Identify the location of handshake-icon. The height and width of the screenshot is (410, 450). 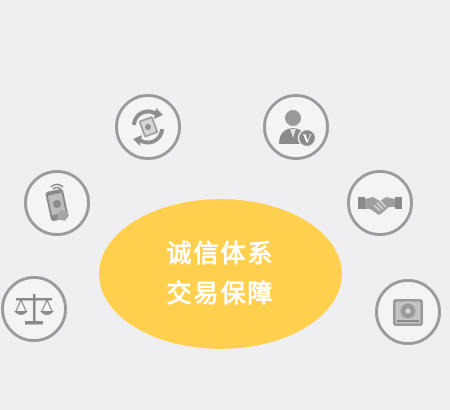
(380, 203).